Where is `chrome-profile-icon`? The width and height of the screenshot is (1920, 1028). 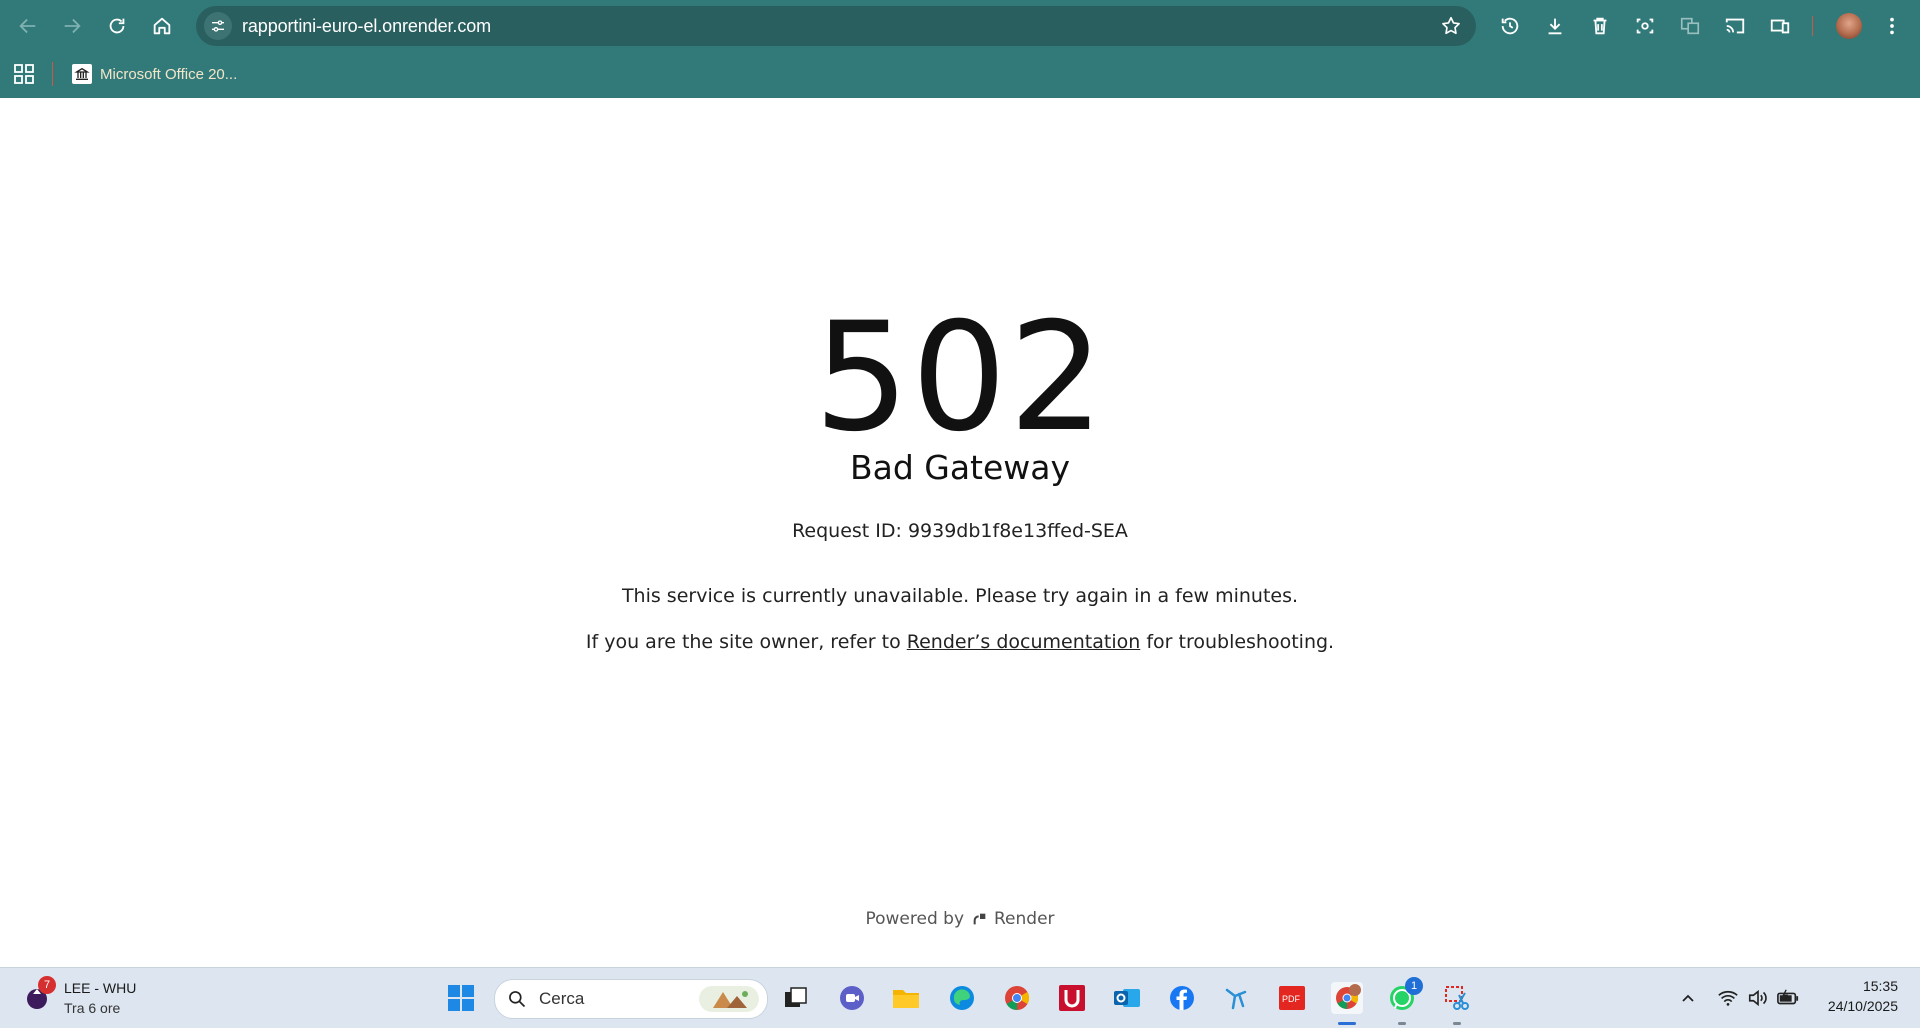 chrome-profile-icon is located at coordinates (1348, 996).